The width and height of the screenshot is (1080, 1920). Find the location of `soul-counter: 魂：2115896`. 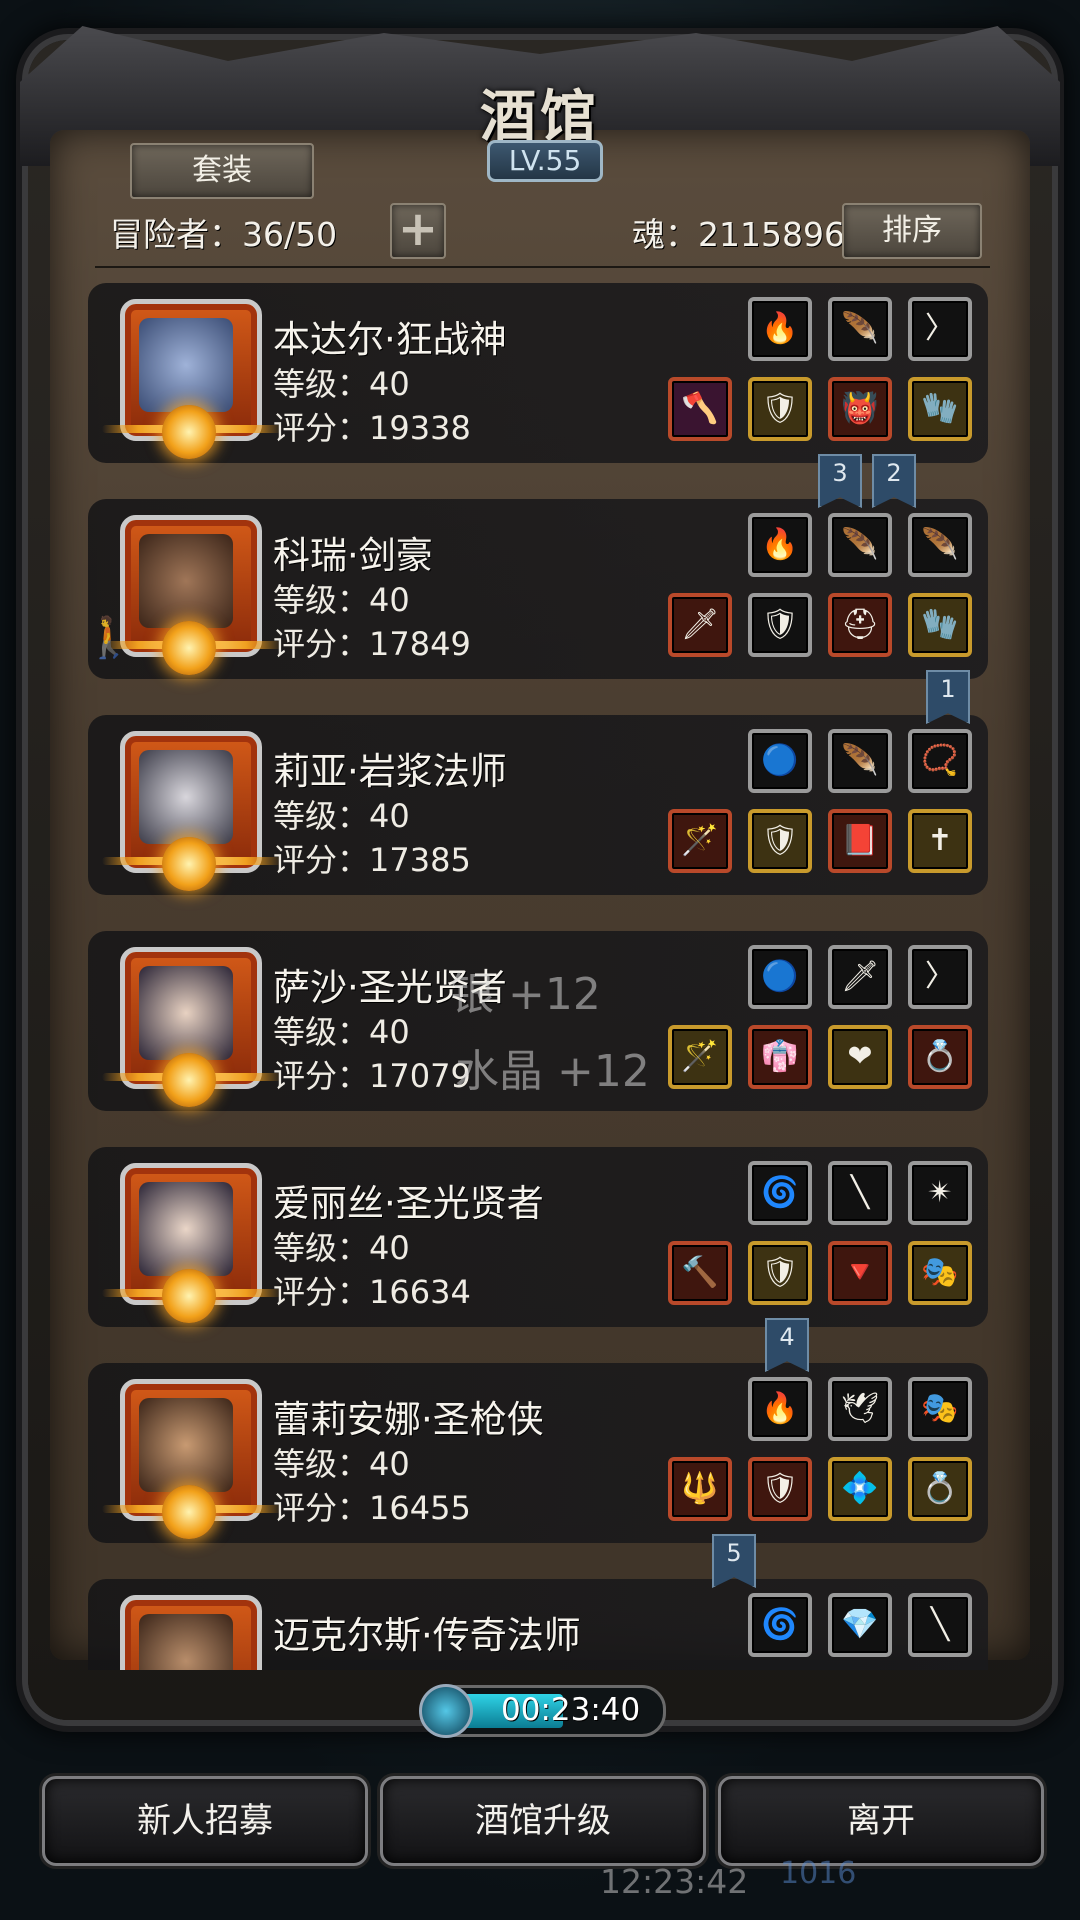

soul-counter: 魂：2115896 is located at coordinates (738, 234).